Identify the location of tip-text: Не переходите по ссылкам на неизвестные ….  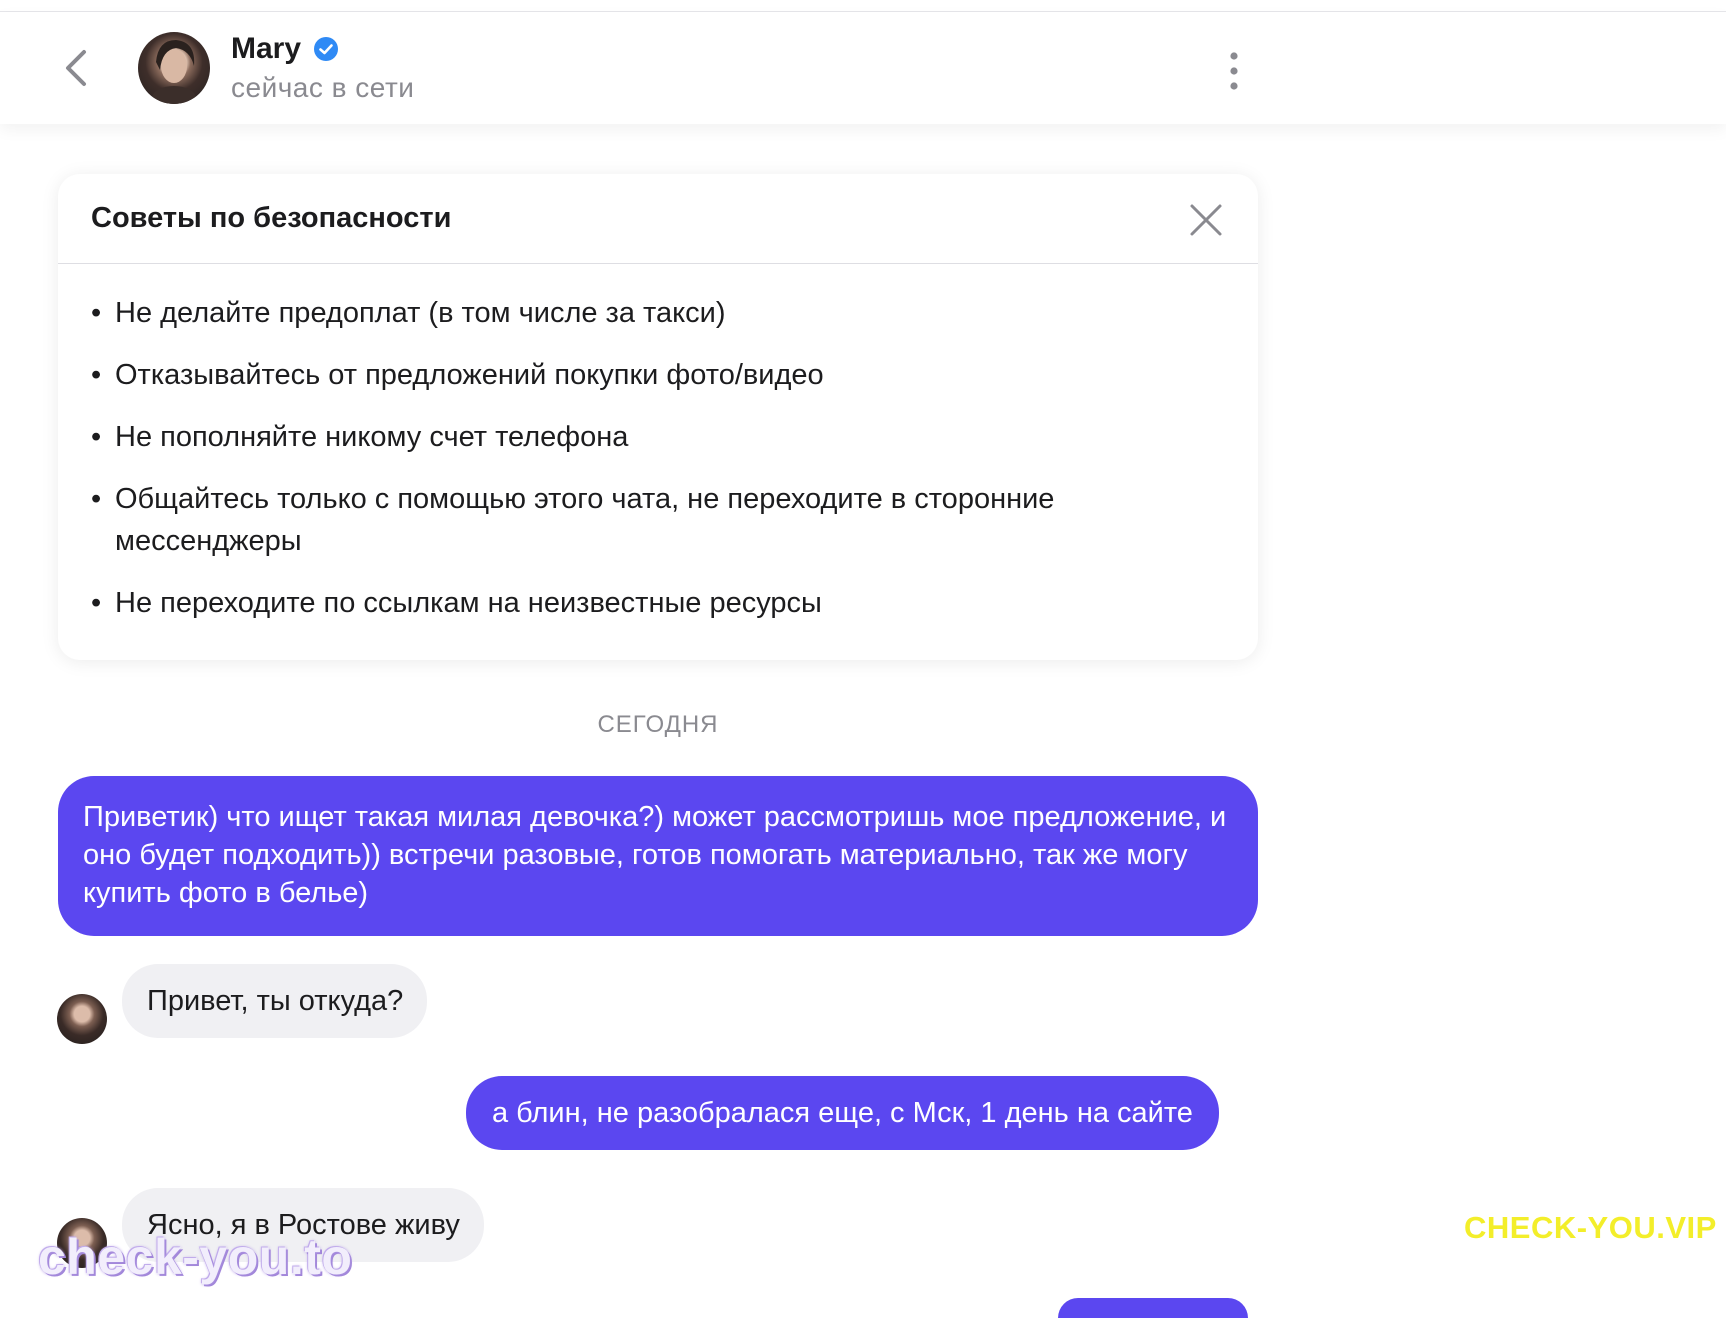
(468, 603).